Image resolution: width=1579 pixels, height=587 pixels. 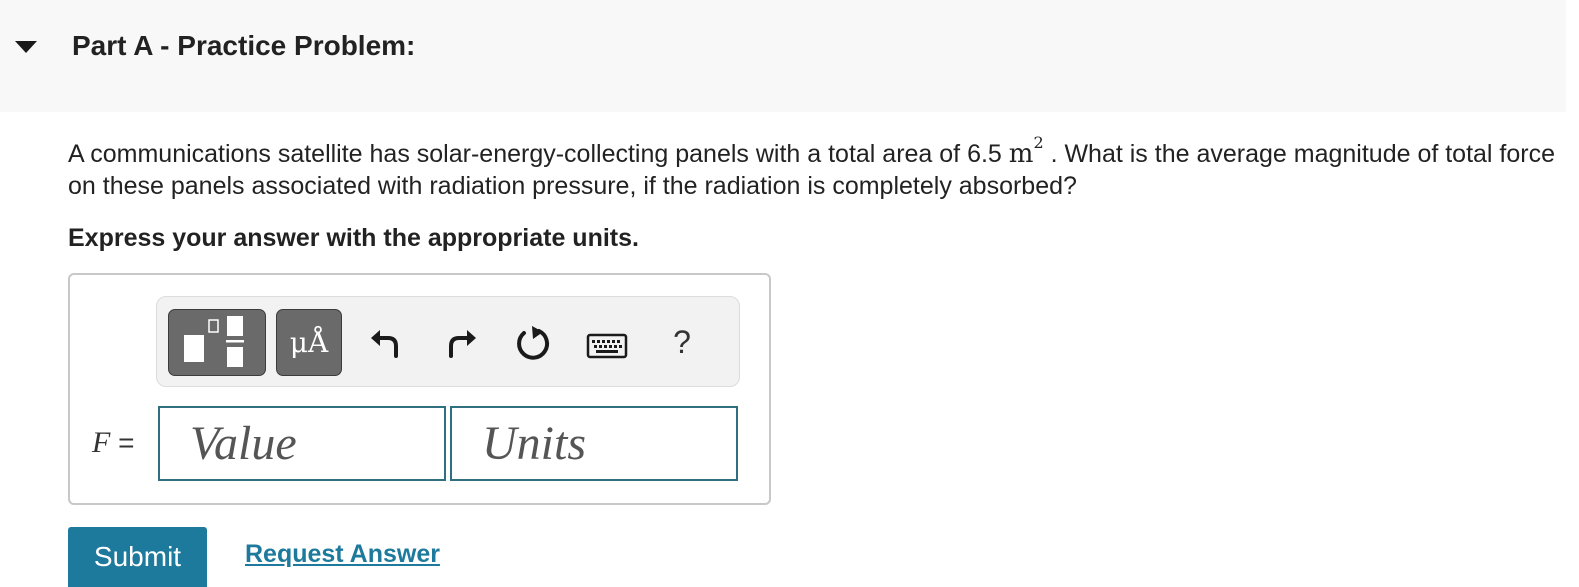 What do you see at coordinates (137, 557) in the screenshot?
I see `submit-button: Submit` at bounding box center [137, 557].